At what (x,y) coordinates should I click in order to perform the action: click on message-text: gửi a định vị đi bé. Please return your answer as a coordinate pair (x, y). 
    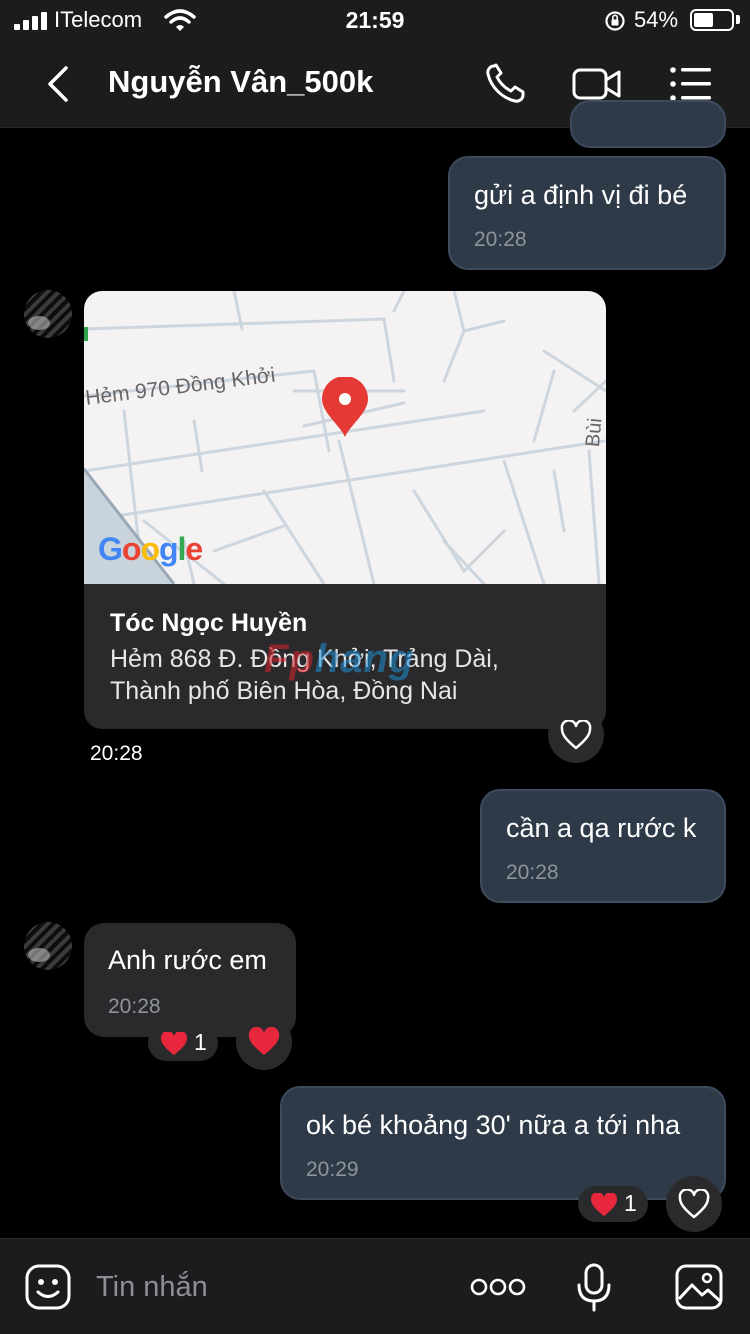
    Looking at the image, I should click on (581, 195).